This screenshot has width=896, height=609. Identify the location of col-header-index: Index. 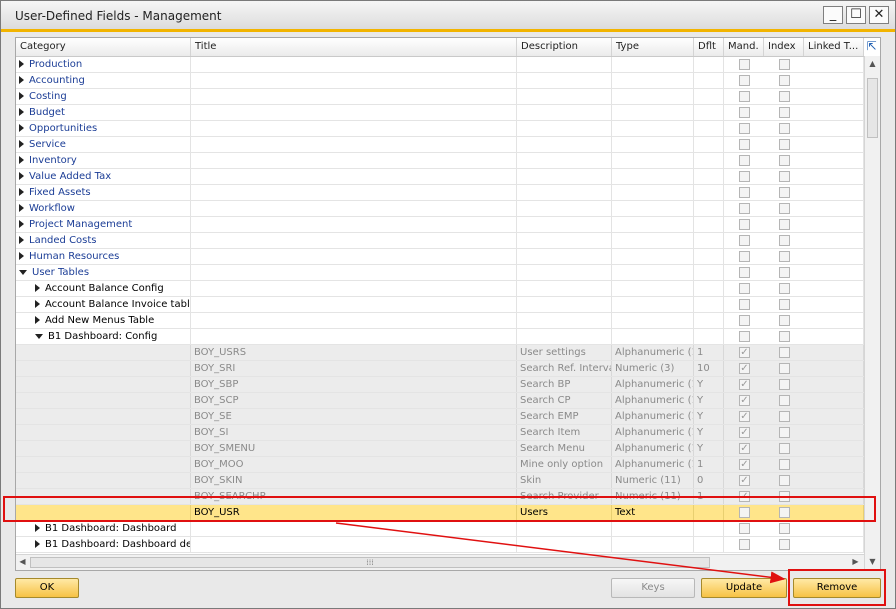
(784, 47).